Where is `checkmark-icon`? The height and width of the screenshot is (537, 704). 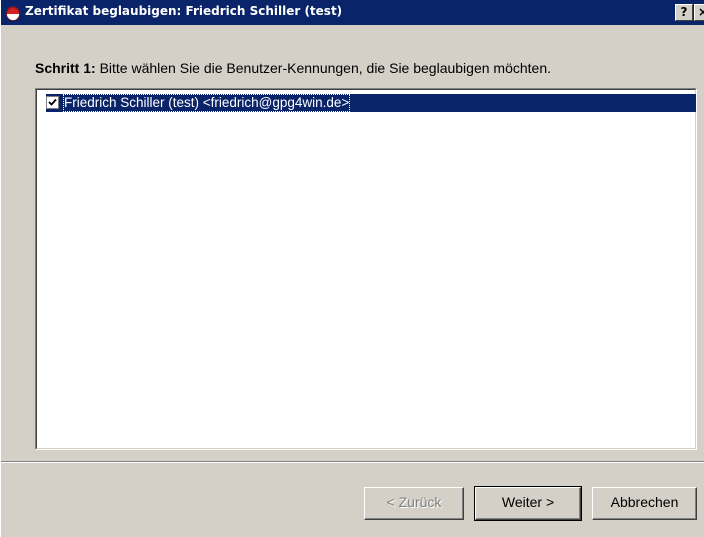 checkmark-icon is located at coordinates (52, 102).